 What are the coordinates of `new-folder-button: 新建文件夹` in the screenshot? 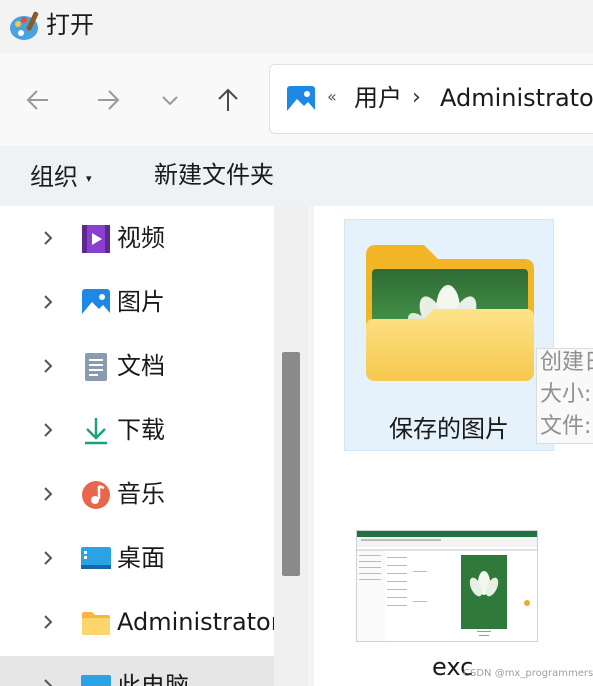 It's located at (214, 175).